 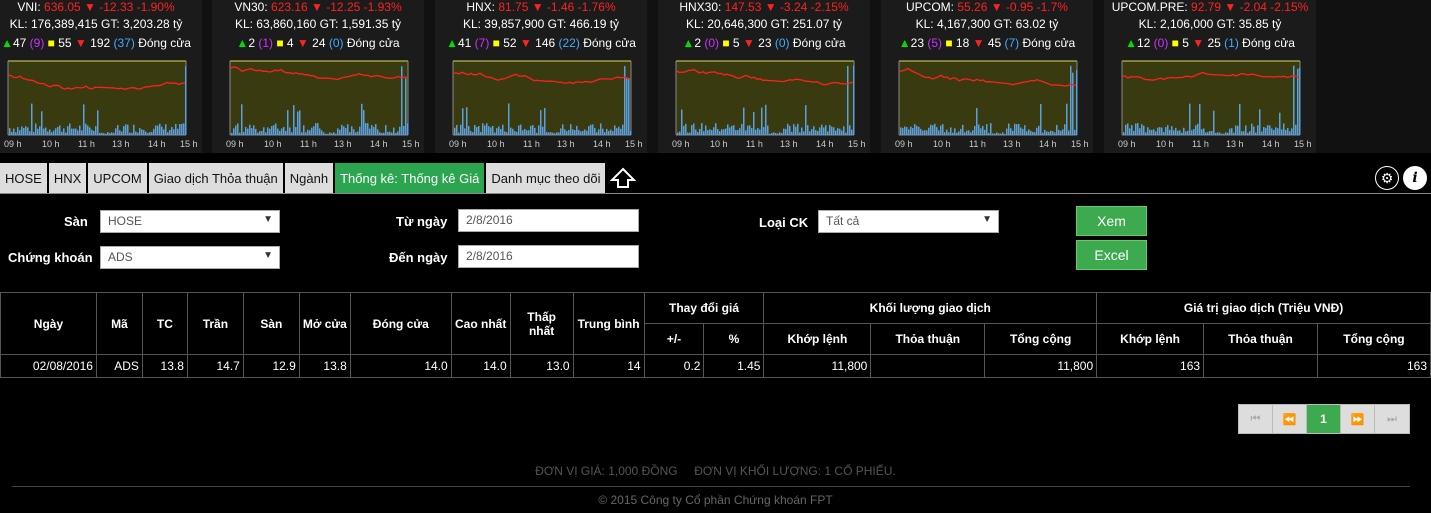 I want to click on symbol-select: ADS ▼, so click(x=190, y=257).